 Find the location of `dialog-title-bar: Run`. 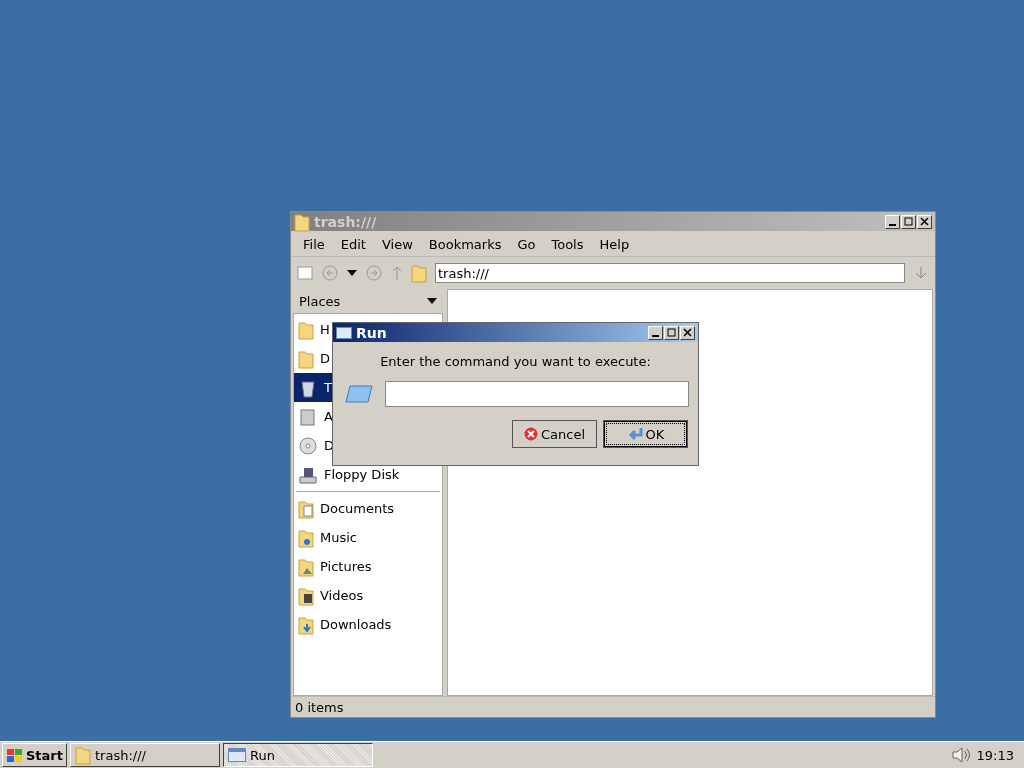

dialog-title-bar: Run is located at coordinates (515, 332).